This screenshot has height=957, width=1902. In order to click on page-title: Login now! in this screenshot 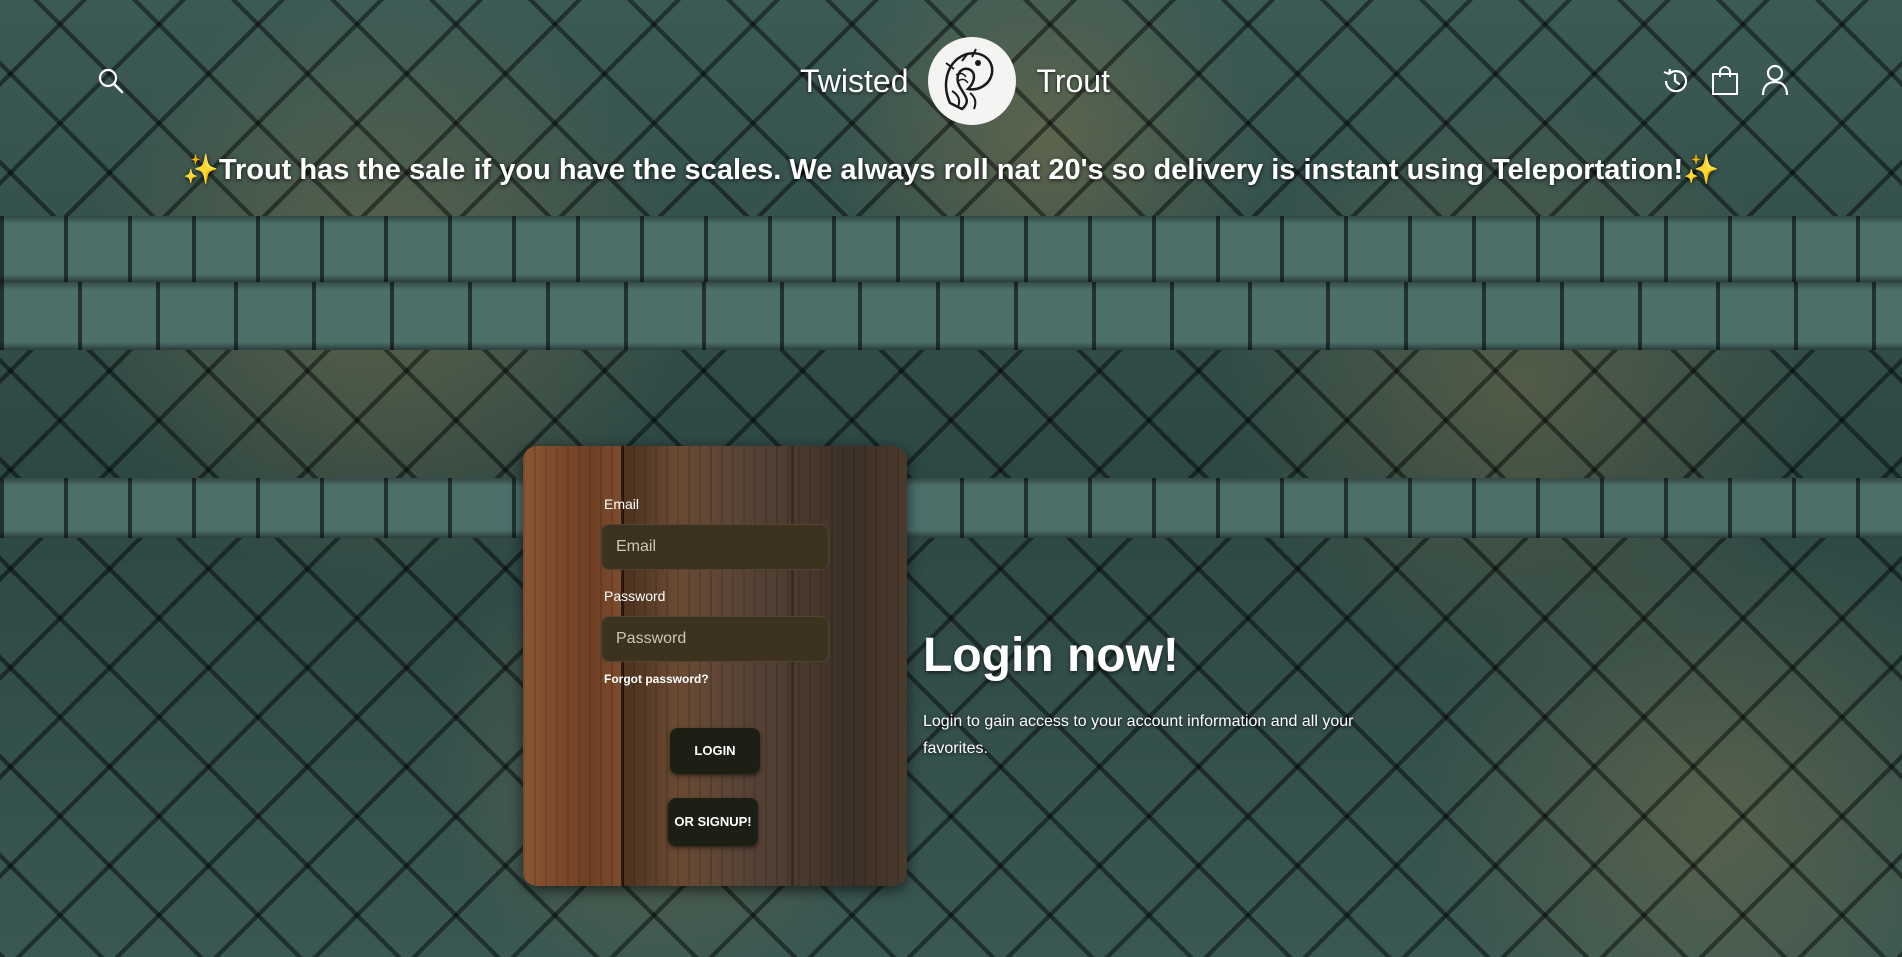, I will do `click(1051, 655)`.